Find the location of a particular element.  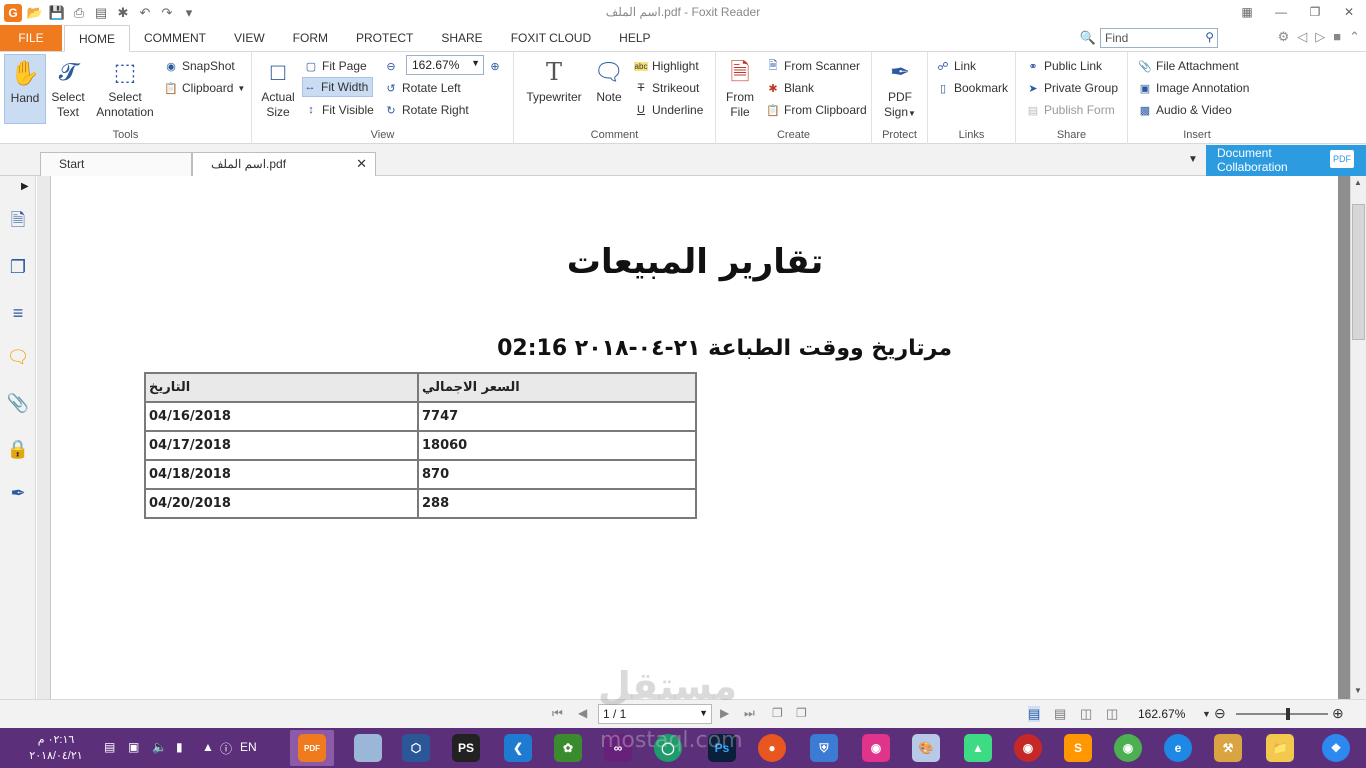

vertical-scrollbar: ▲ ▼ is located at coordinates (1358, 437).